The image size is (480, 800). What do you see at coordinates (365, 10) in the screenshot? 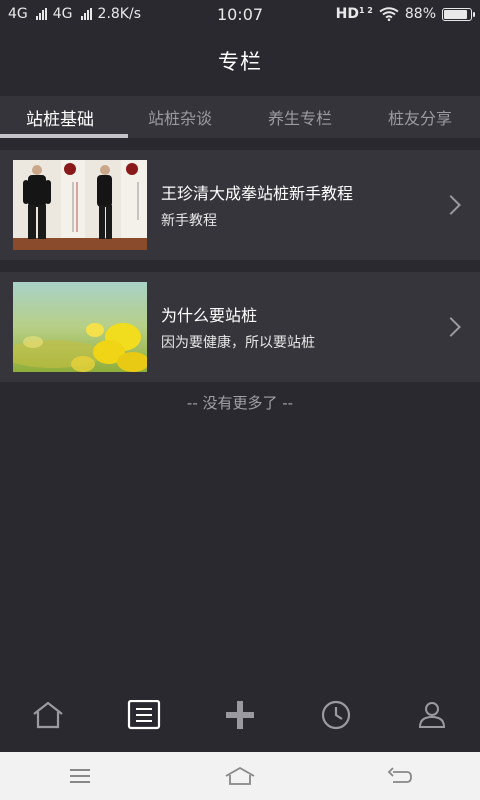
I see `hd-sub-label: 1 2` at bounding box center [365, 10].